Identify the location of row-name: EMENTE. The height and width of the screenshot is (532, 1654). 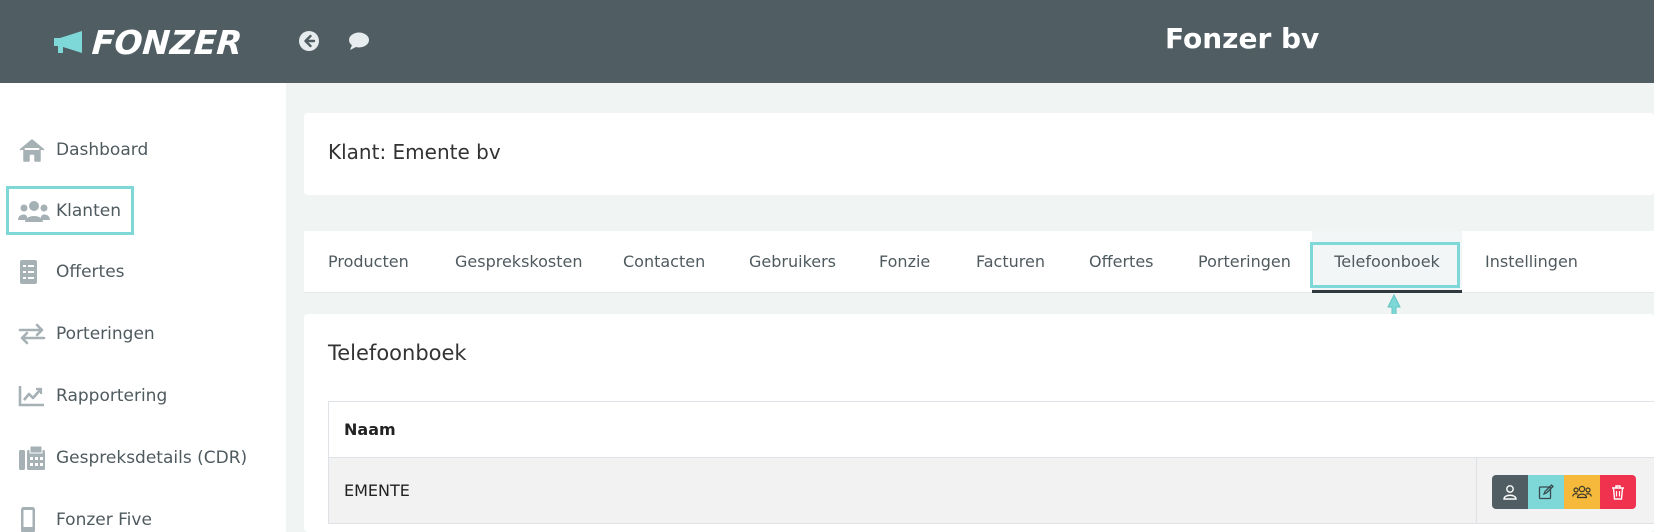
(377, 490).